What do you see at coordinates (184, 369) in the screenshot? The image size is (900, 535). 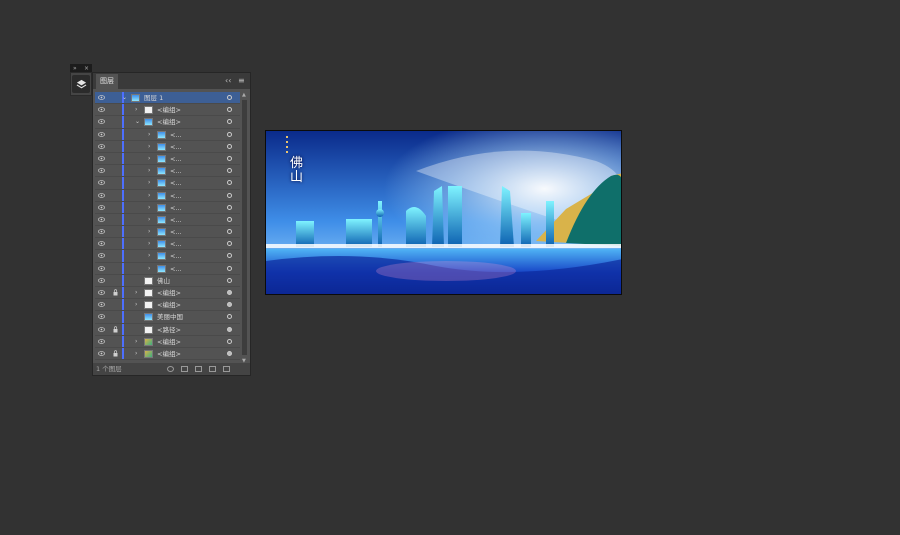 I see `make-clipping-mask-icon` at bounding box center [184, 369].